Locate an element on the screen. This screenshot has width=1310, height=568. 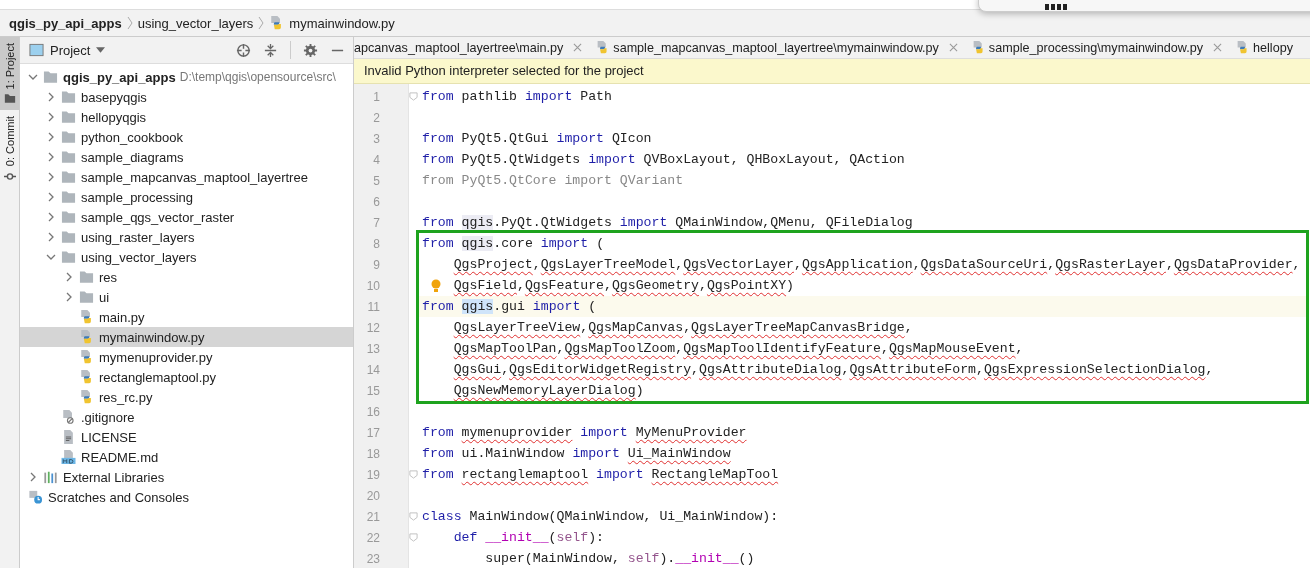
tree-item: README.md is located at coordinates (186, 457).